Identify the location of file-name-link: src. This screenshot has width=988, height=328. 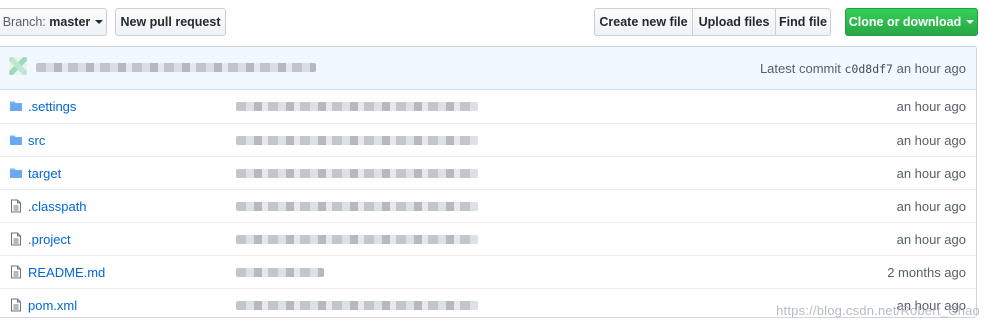
(36, 140).